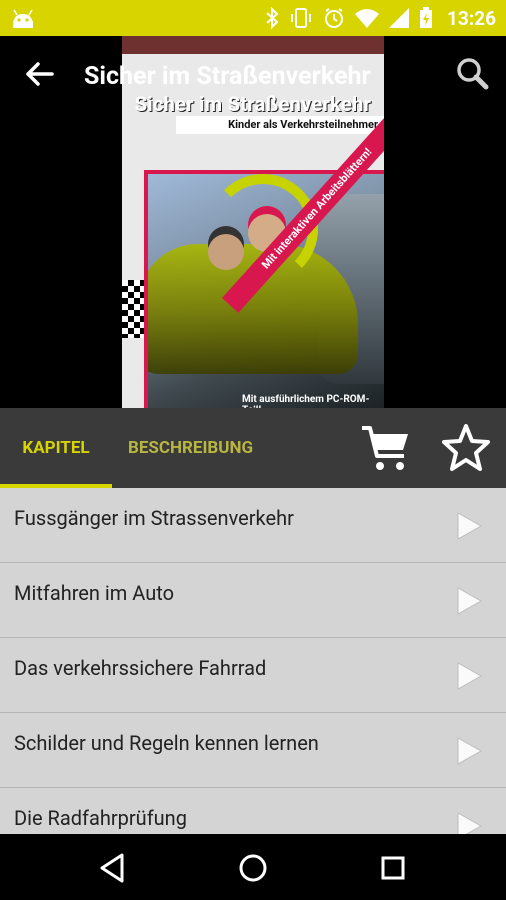  What do you see at coordinates (190, 448) in the screenshot?
I see `tab-beschreibung: BESCHREIBUNG` at bounding box center [190, 448].